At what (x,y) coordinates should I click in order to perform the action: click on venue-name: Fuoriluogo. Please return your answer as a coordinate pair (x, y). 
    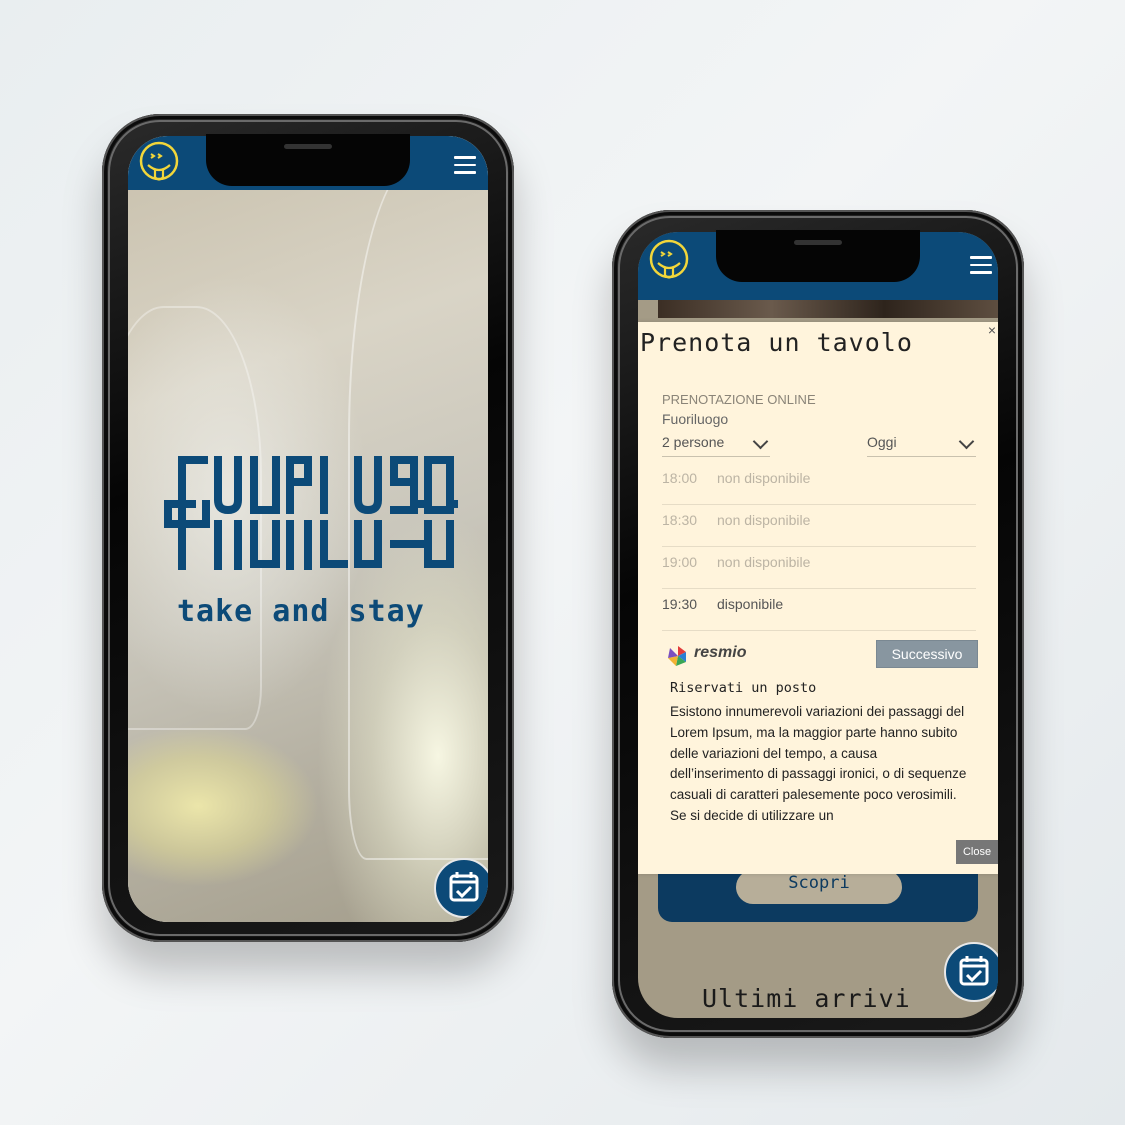
    Looking at the image, I should click on (695, 419).